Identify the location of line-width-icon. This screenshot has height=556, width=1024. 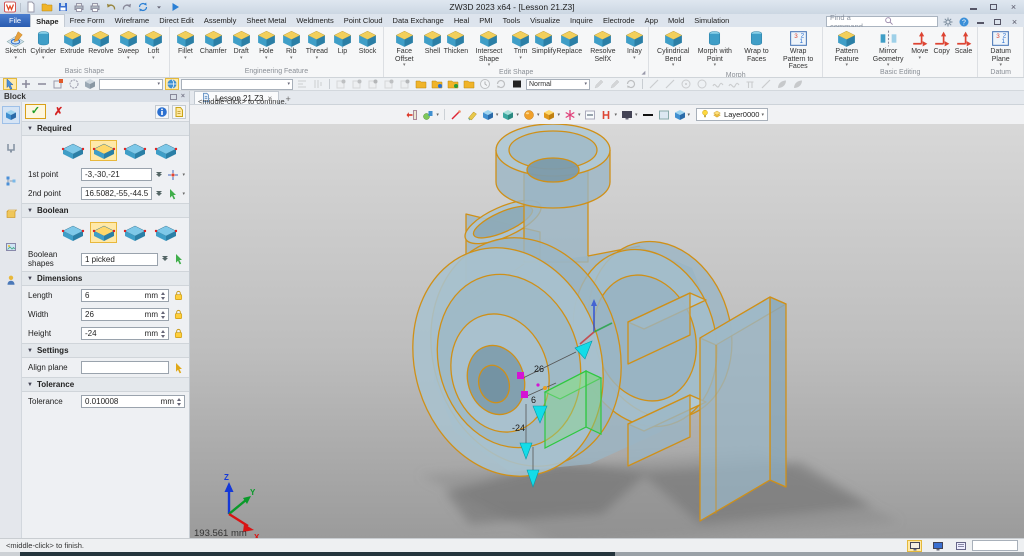
(648, 114).